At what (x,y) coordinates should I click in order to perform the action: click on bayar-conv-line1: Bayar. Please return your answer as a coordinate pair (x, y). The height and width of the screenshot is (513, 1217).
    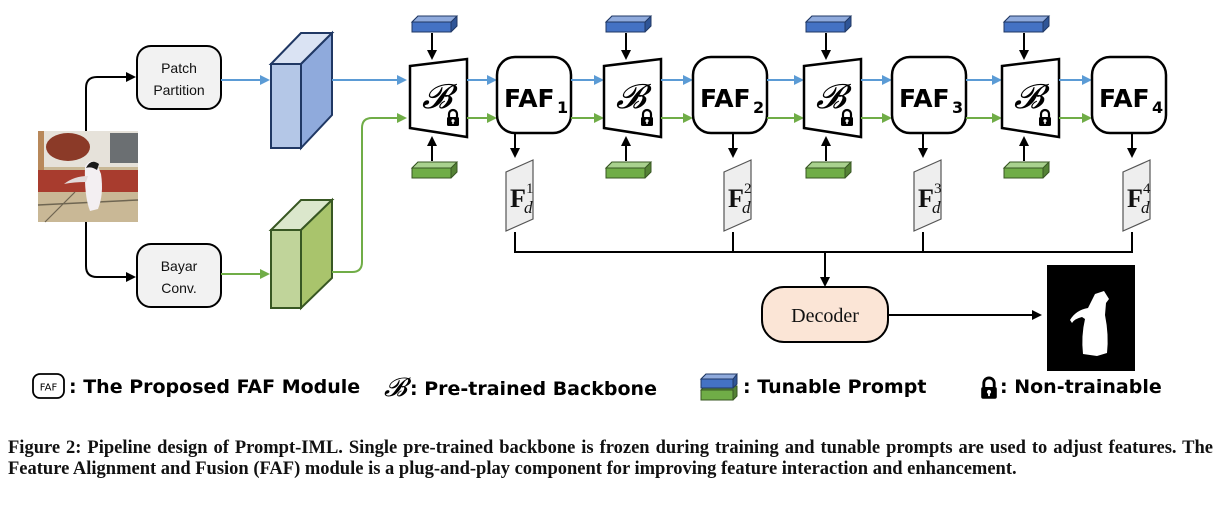
    Looking at the image, I should click on (179, 266).